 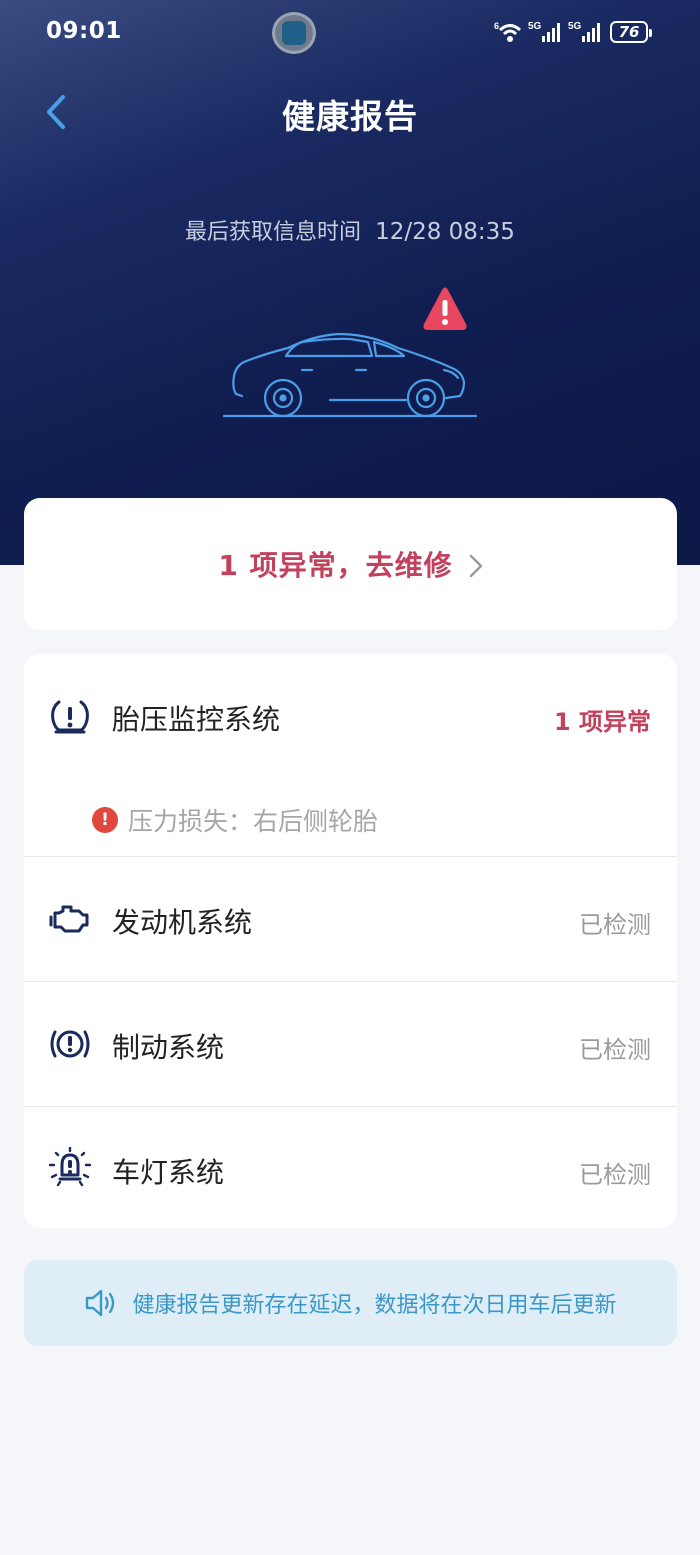 What do you see at coordinates (294, 33) in the screenshot?
I see `notification-app-icon` at bounding box center [294, 33].